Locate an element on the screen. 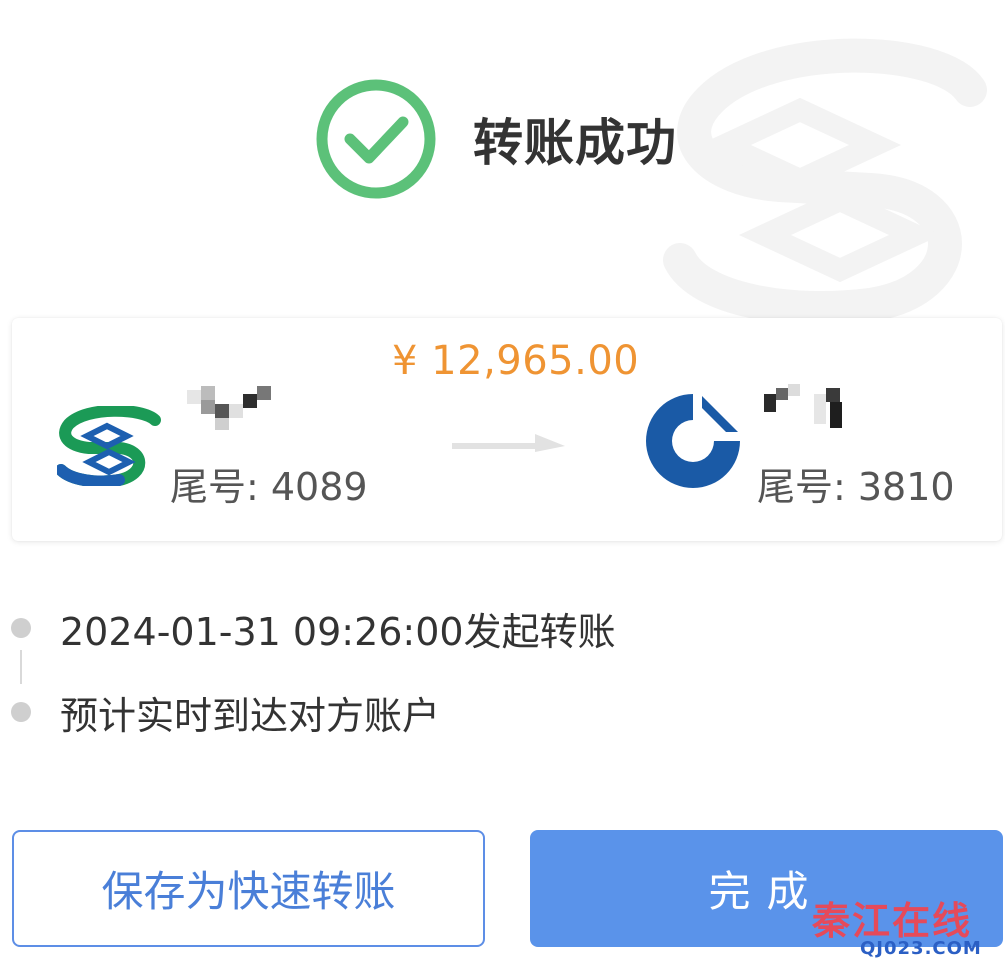 This screenshot has height=978, width=1005. result-header: 转账成功 is located at coordinates (496, 139).